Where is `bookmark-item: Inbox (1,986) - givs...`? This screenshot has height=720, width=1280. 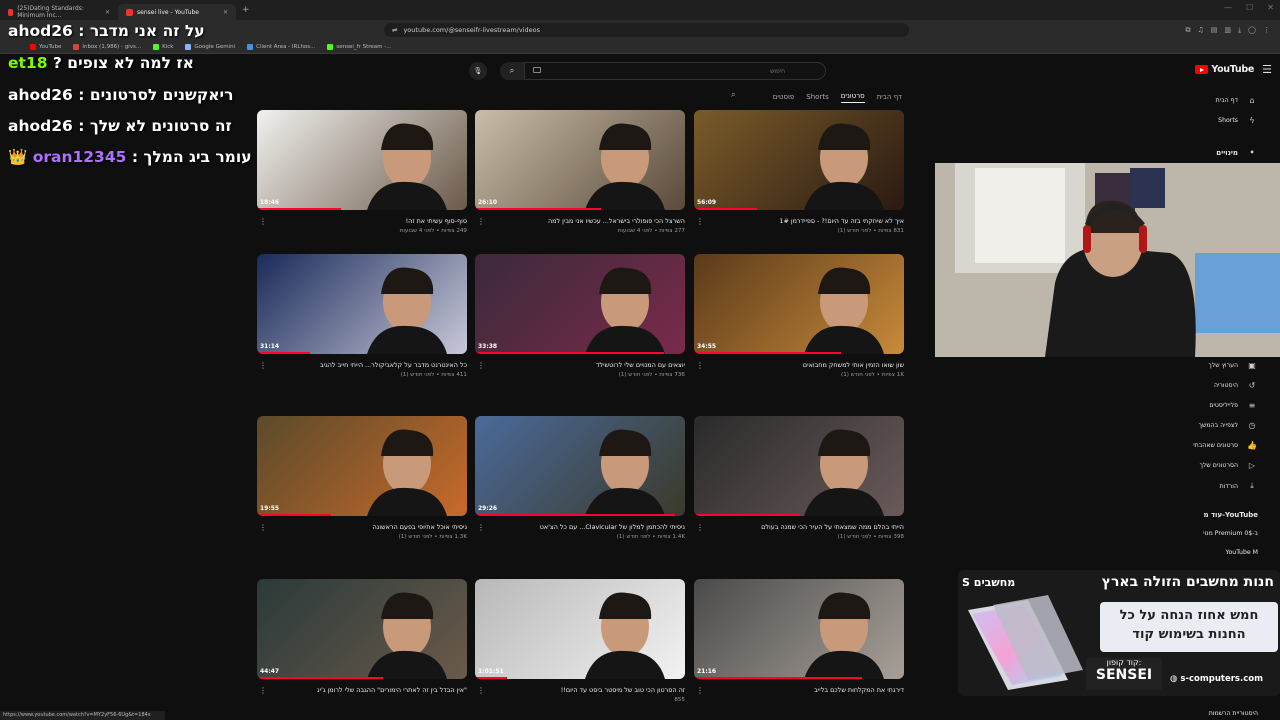
bookmark-item: Inbox (1,986) - givs... is located at coordinates (107, 46).